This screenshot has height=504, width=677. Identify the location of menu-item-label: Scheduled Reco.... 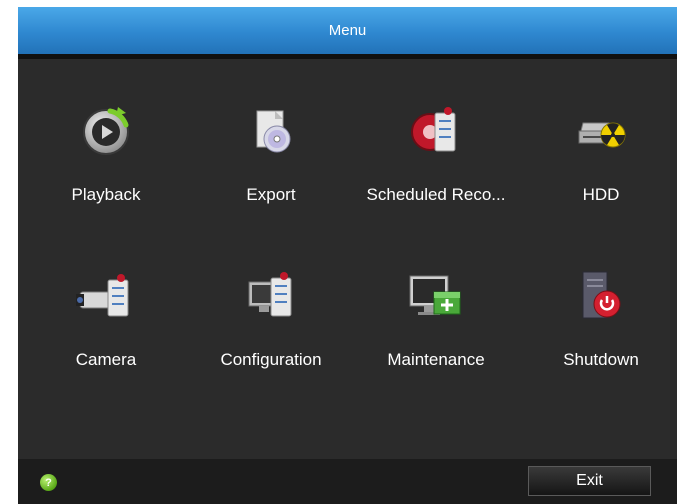
(436, 194).